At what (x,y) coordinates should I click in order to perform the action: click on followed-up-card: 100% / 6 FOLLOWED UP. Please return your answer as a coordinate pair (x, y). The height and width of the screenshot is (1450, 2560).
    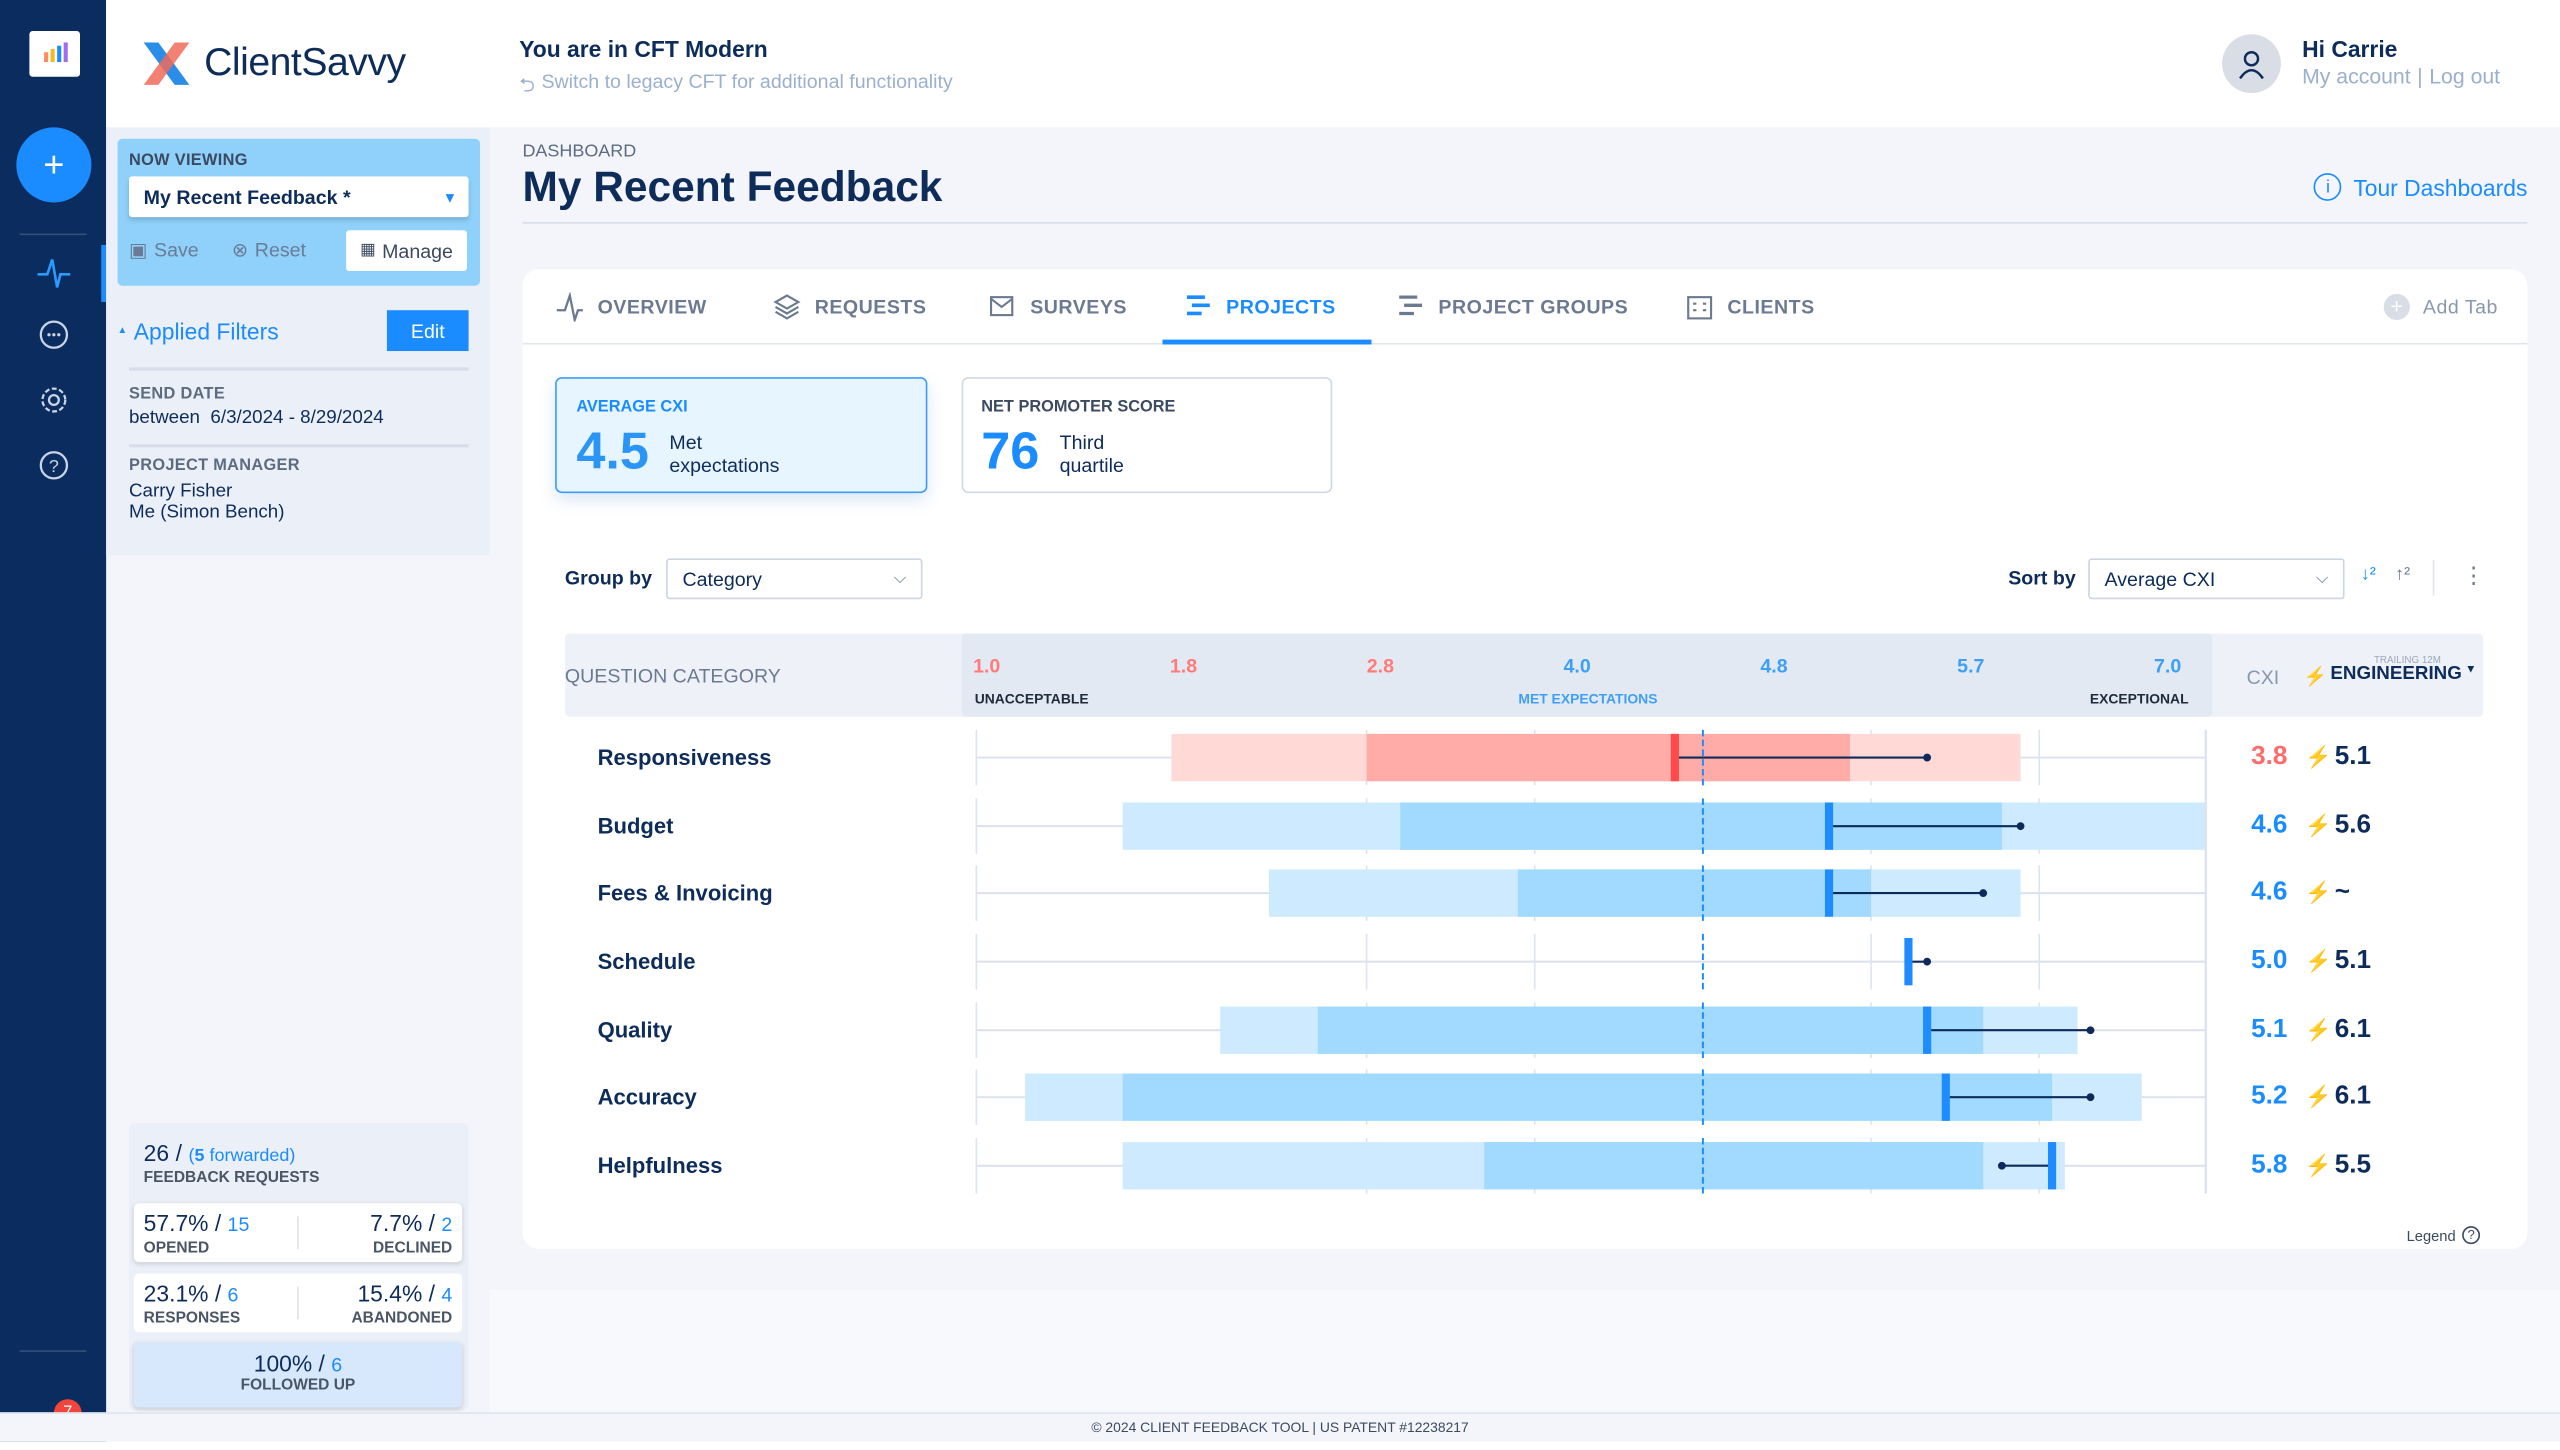
    Looking at the image, I should click on (298, 1375).